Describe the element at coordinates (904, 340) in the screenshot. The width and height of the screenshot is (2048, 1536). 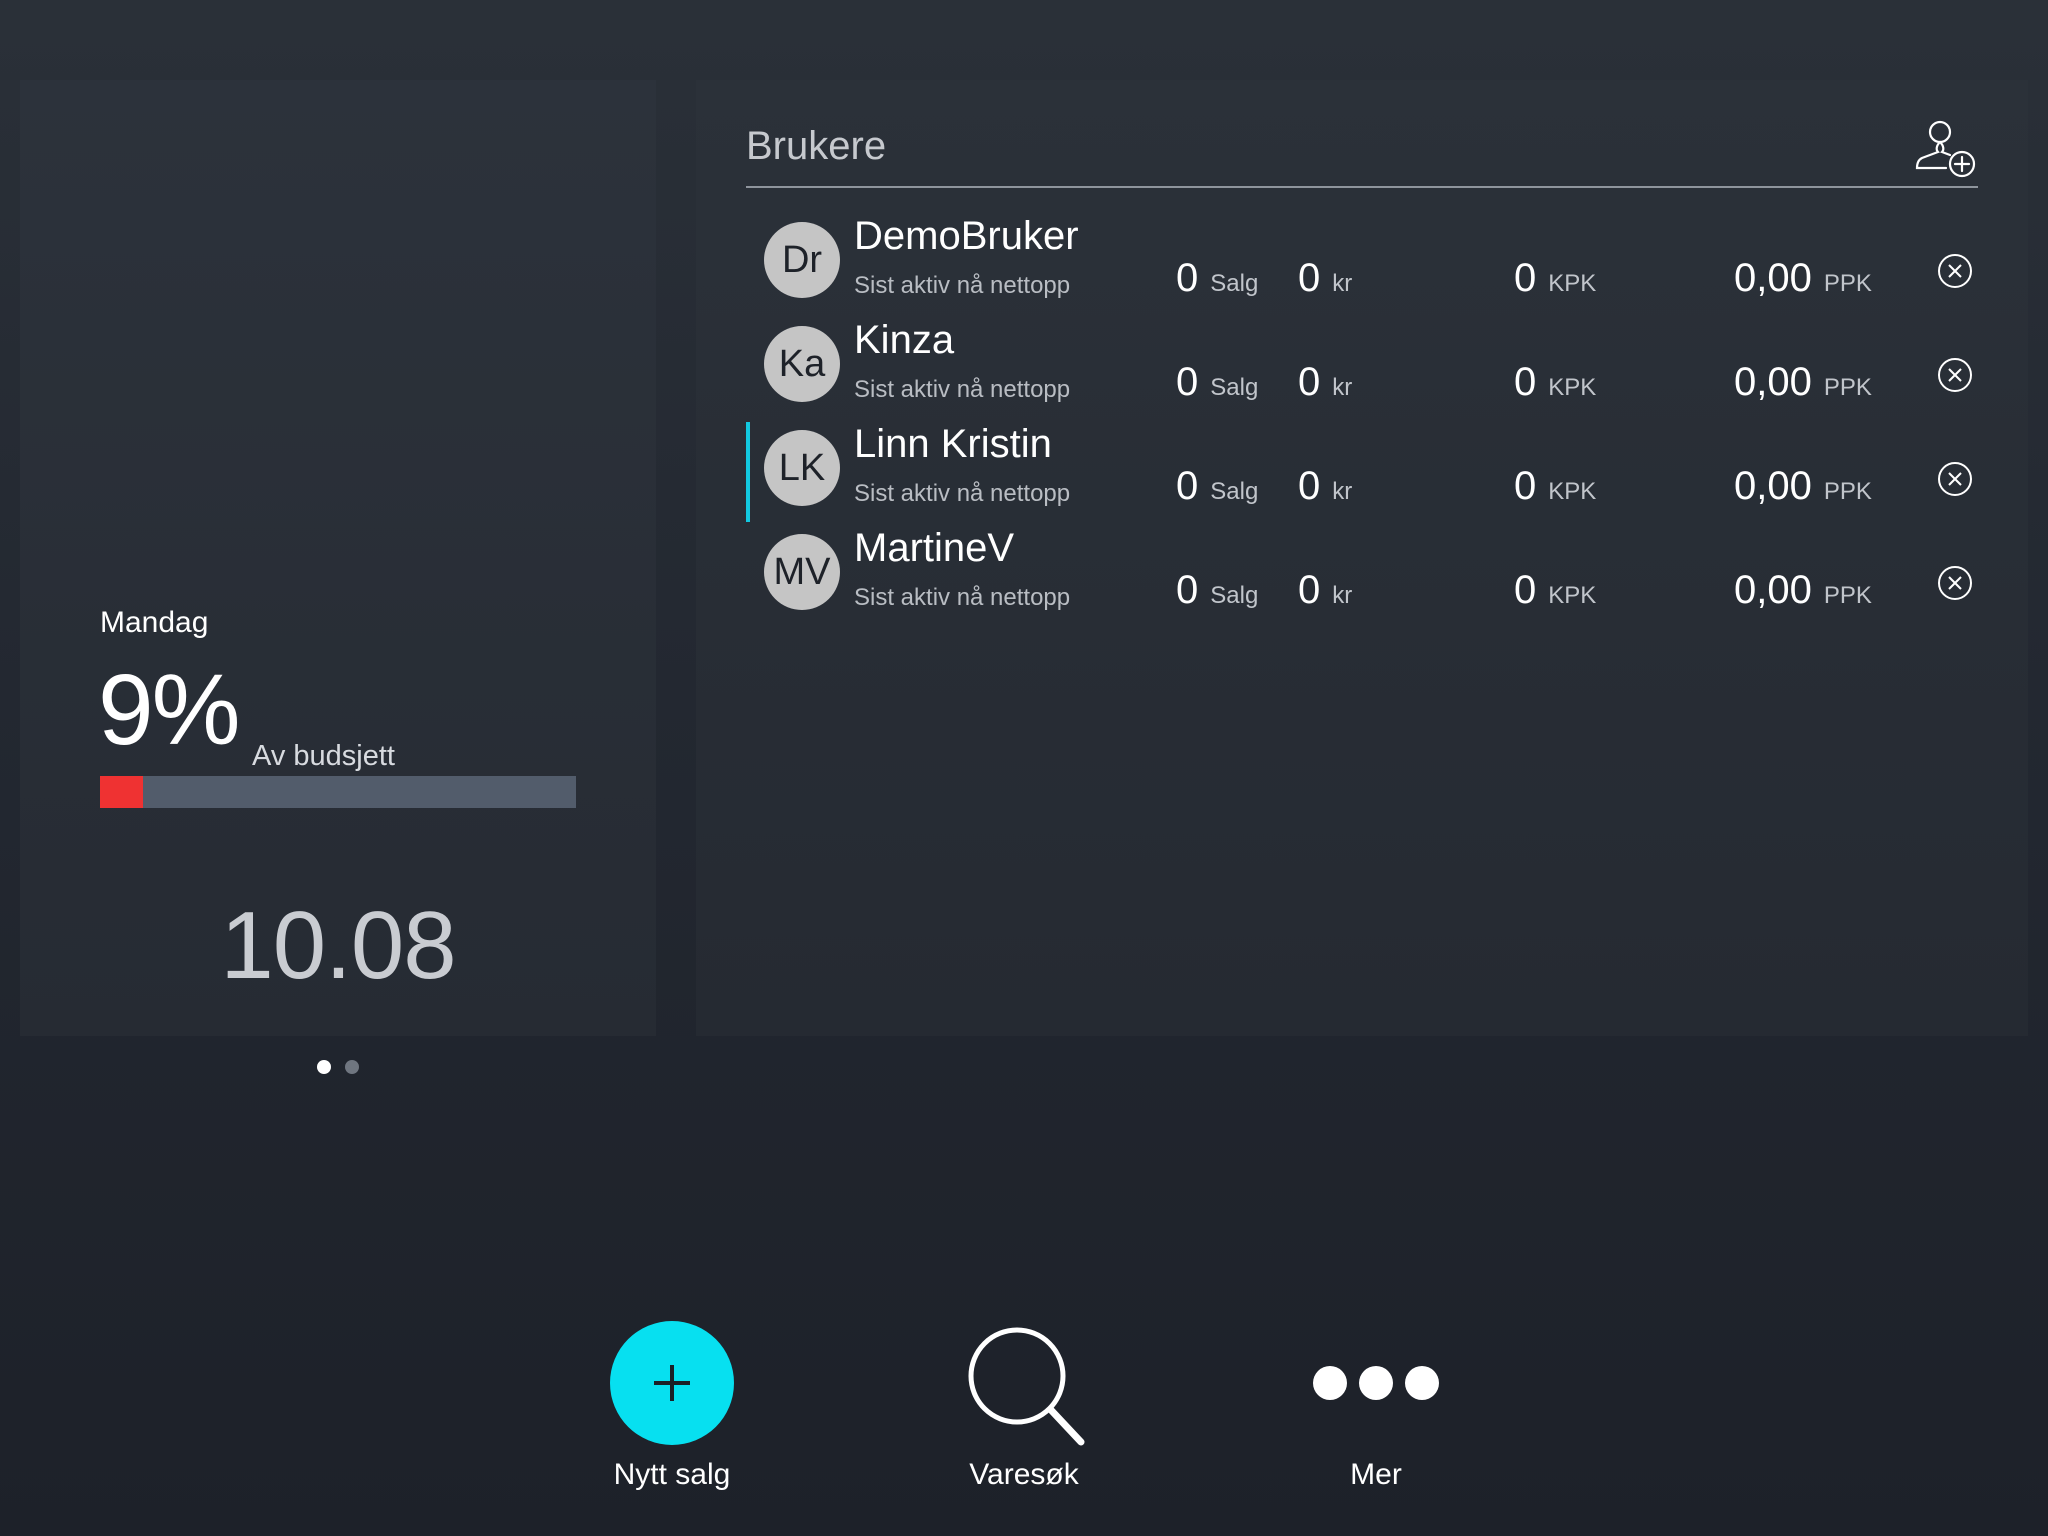
I see `user-name: Kinza` at that location.